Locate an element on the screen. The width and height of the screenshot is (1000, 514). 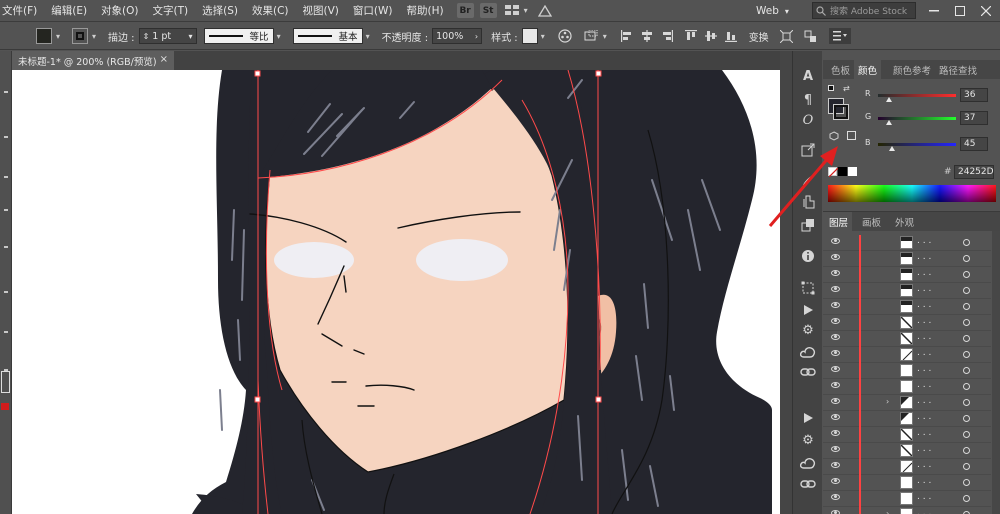
eye-left is located at coordinates (314, 260).